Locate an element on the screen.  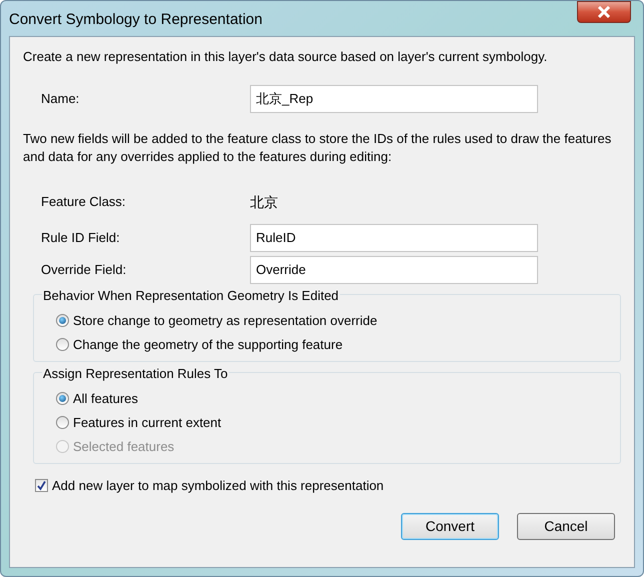
field-label: Rule ID Field: is located at coordinates (81, 237).